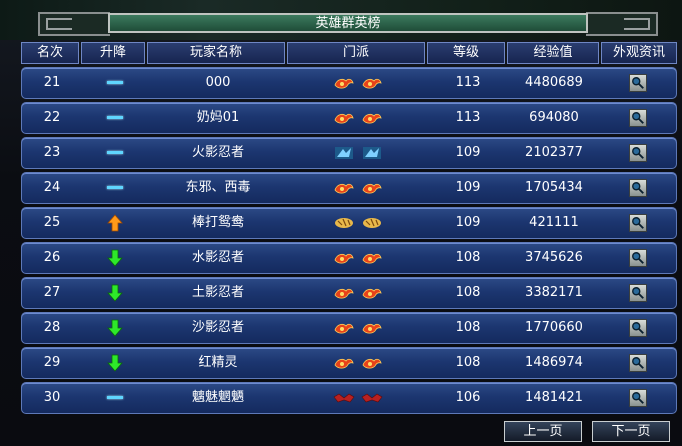 This screenshot has height=446, width=682. I want to click on table-row: 22 奶妈01 113 694080, so click(349, 118).